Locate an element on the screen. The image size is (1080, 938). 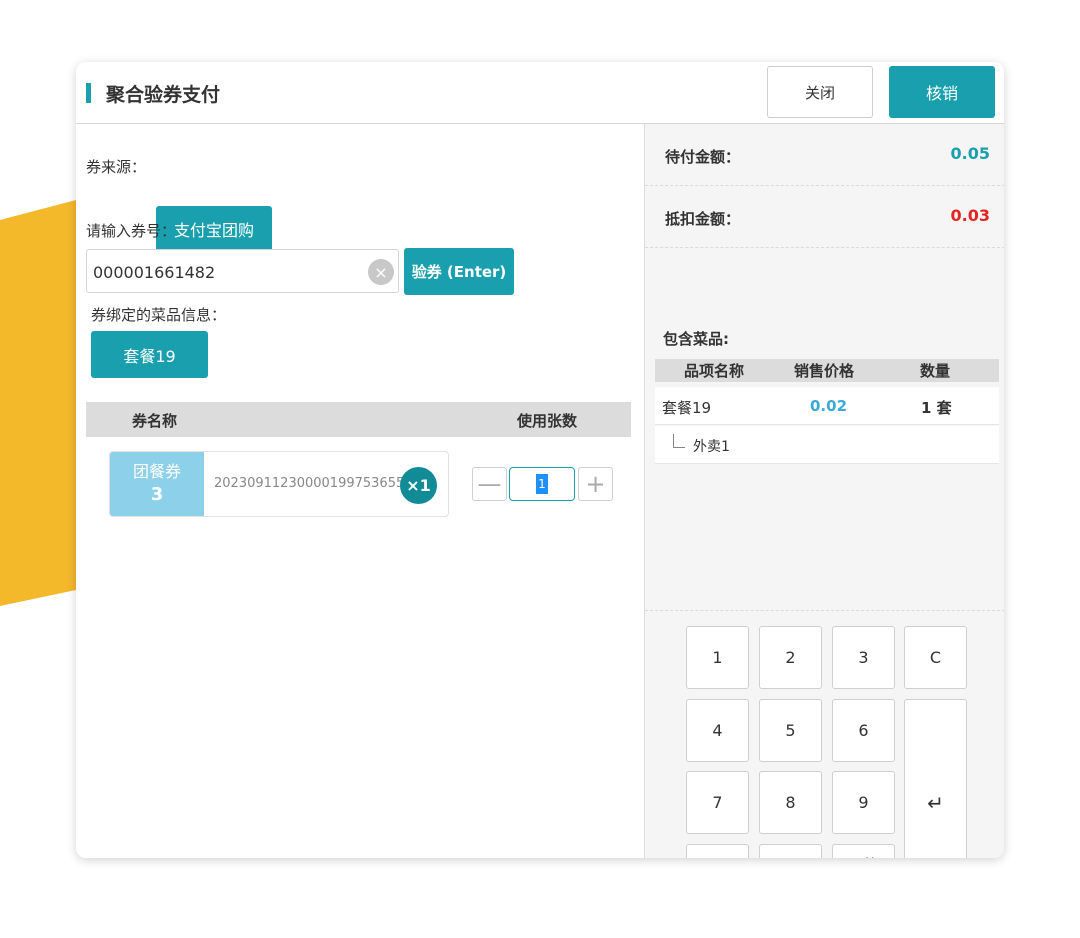
coupon-count: 3 is located at coordinates (157, 494).